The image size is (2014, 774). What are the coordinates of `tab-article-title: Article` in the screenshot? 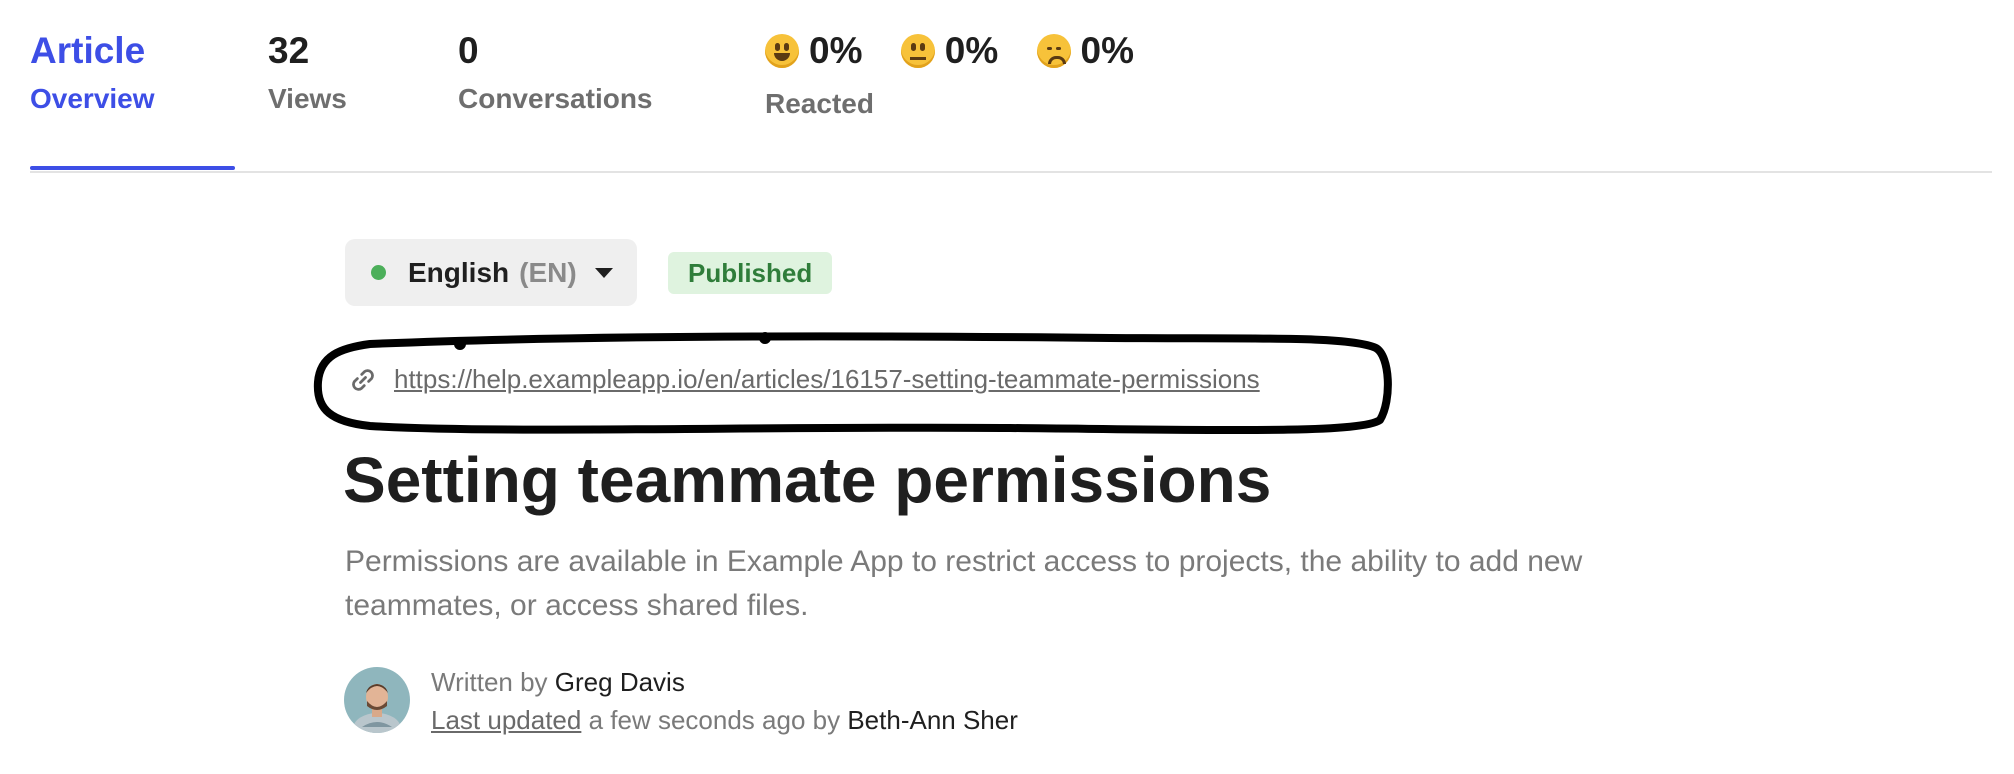 It's located at (88, 50).